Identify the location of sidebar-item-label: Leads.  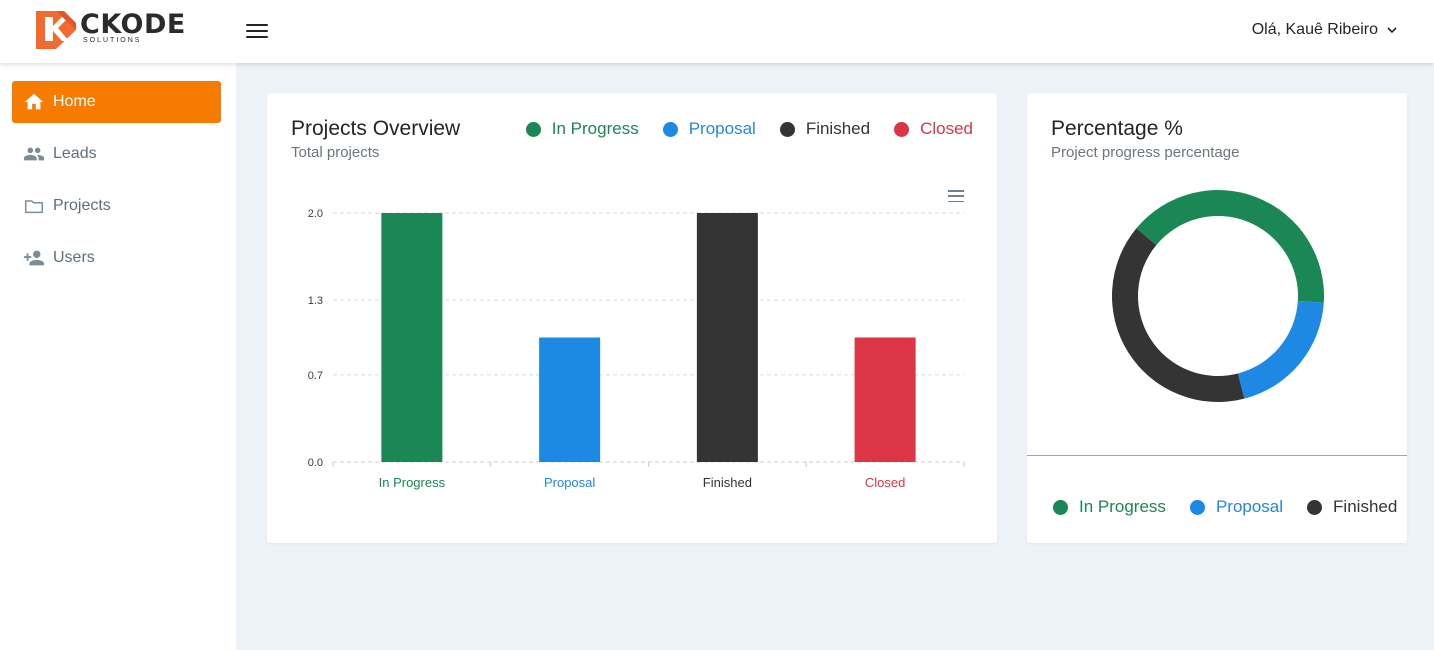
(75, 153).